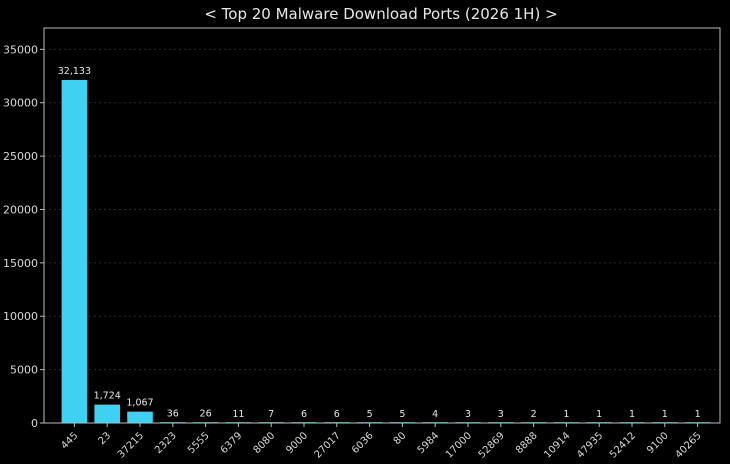 The image size is (730, 469). Describe the element at coordinates (173, 414) in the screenshot. I see `data-label: 36` at that location.